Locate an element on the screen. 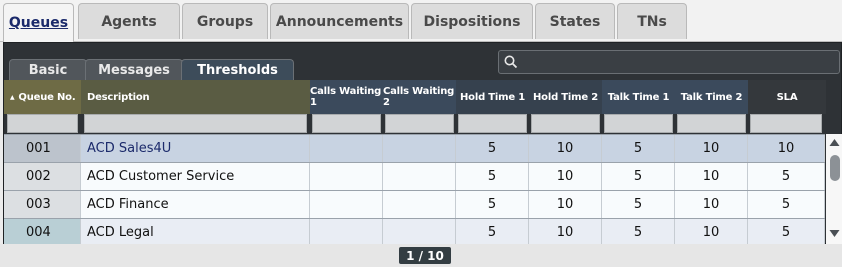  cell-queue-no: 004 is located at coordinates (42, 232).